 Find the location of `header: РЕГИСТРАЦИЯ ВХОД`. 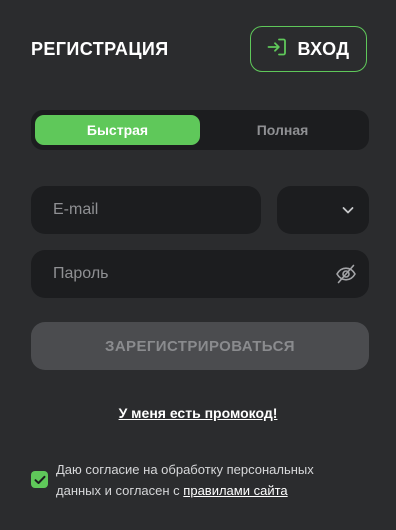

header: РЕГИСТРАЦИЯ ВХОД is located at coordinates (200, 50).